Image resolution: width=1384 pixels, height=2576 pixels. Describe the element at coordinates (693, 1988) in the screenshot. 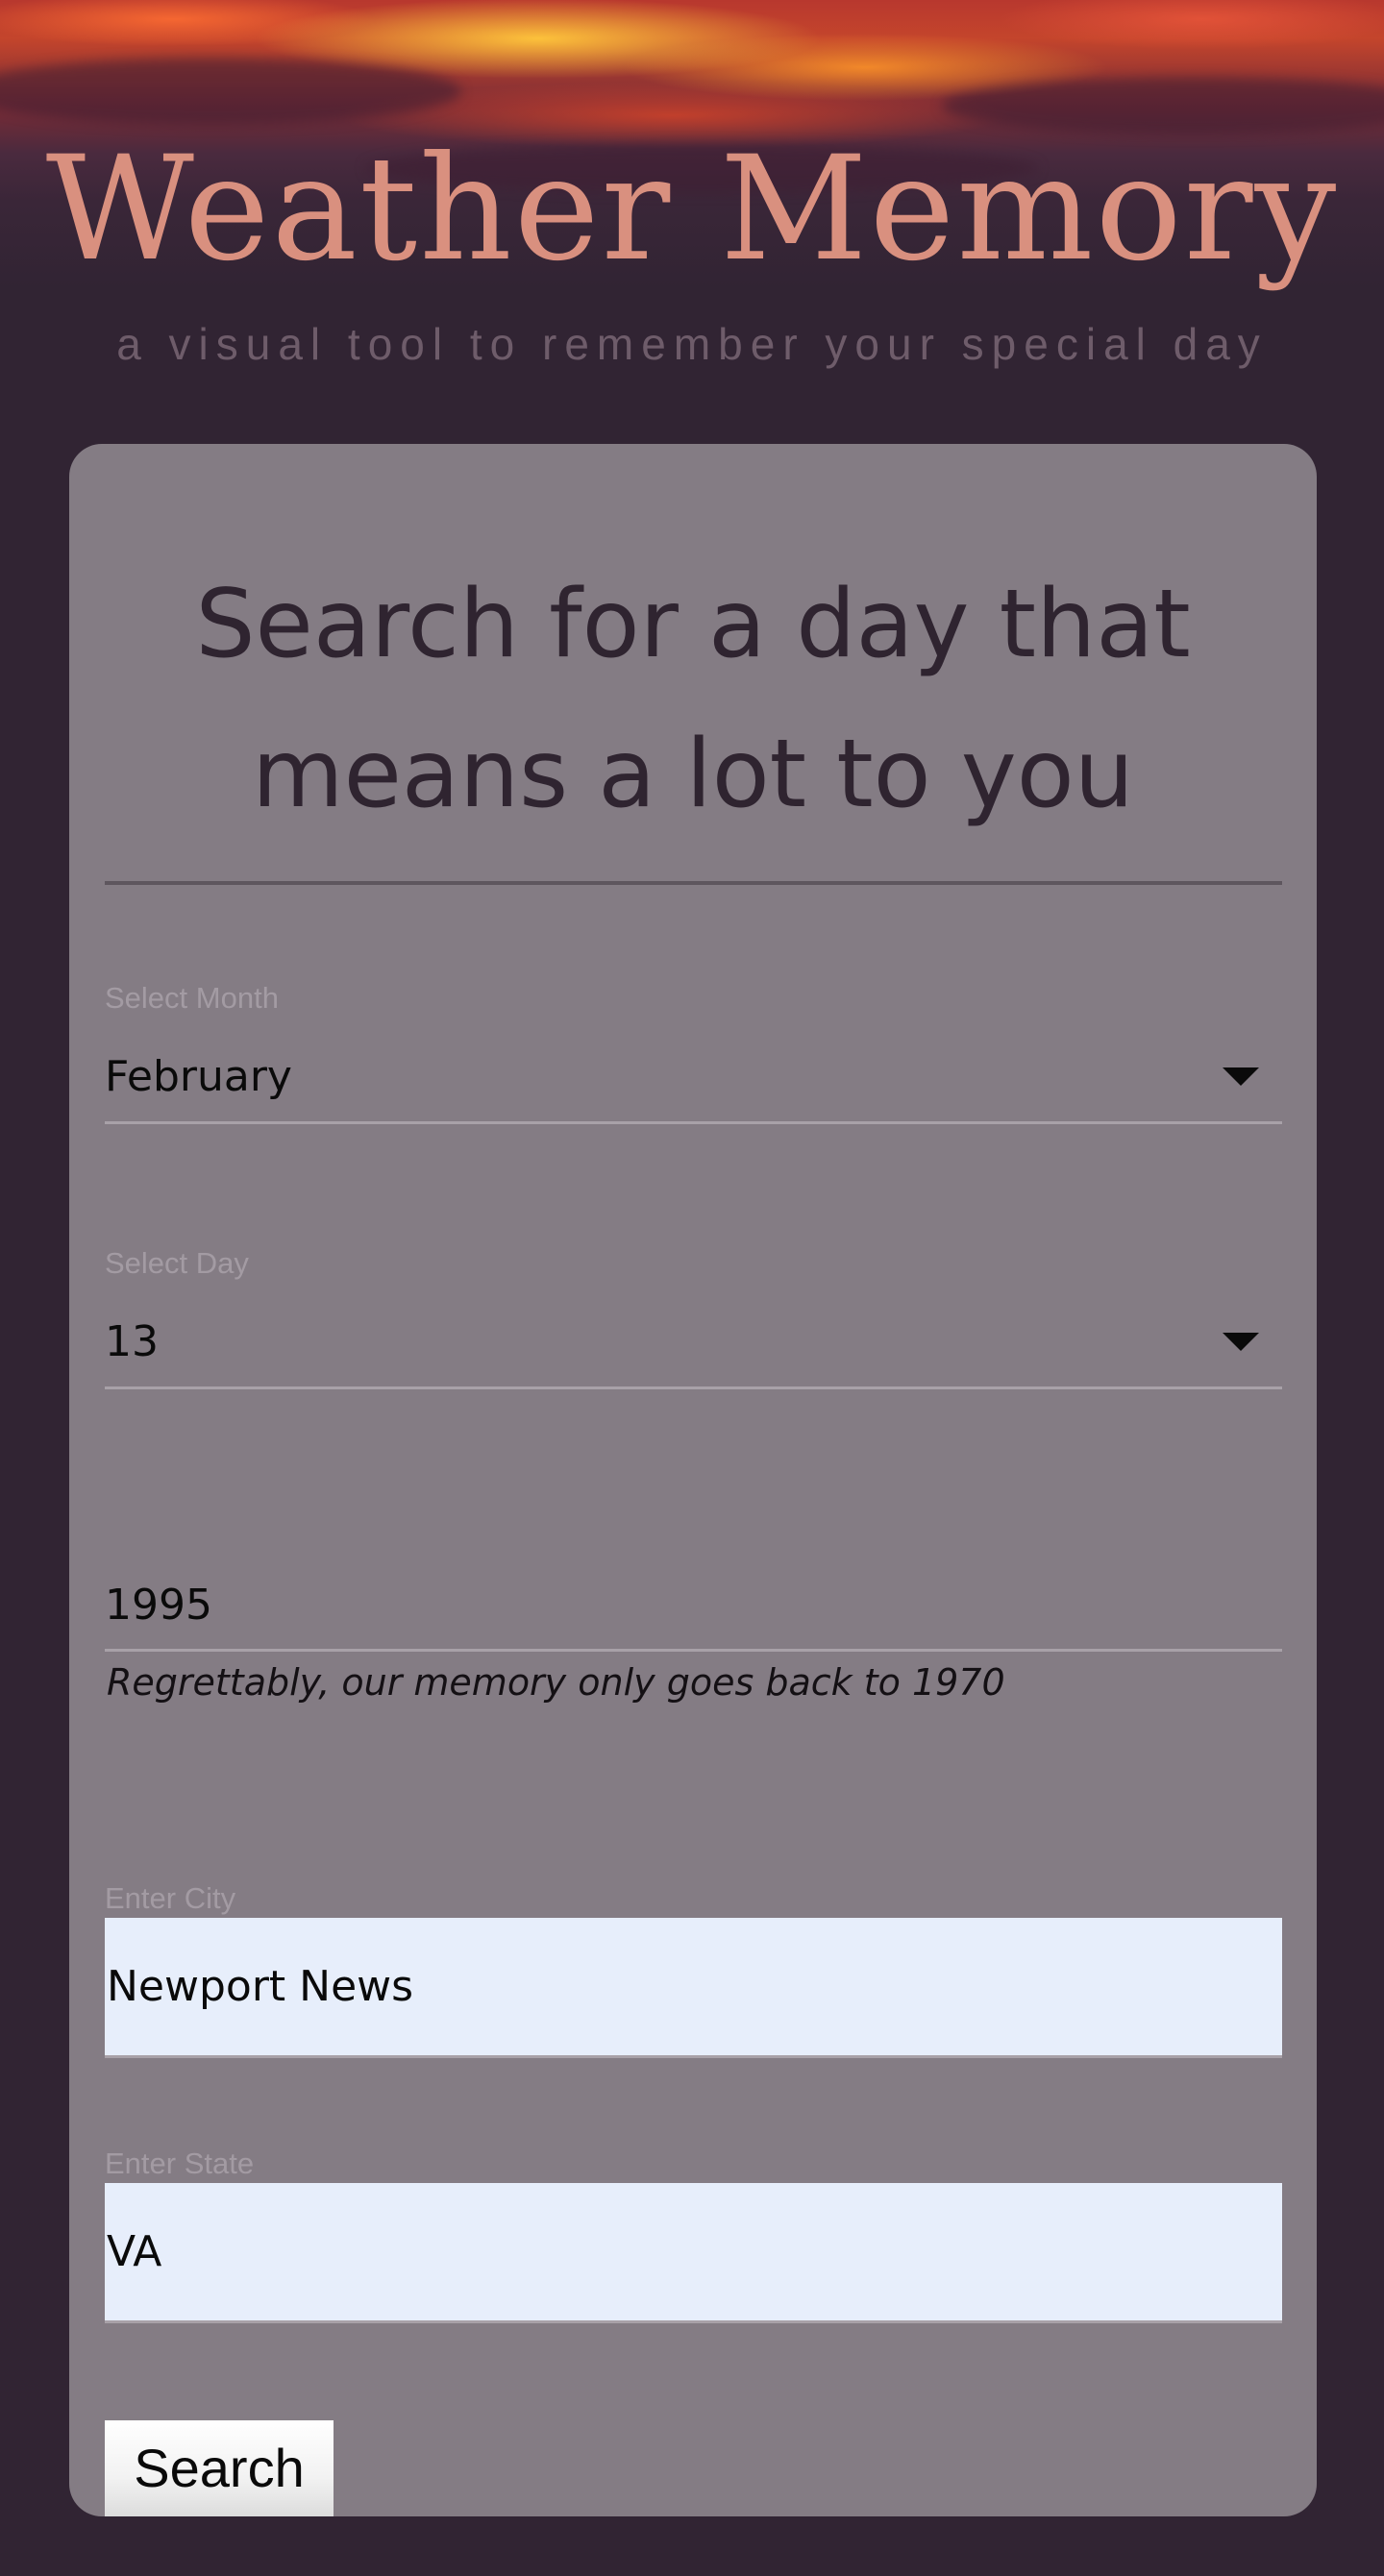

I see `city-input` at that location.